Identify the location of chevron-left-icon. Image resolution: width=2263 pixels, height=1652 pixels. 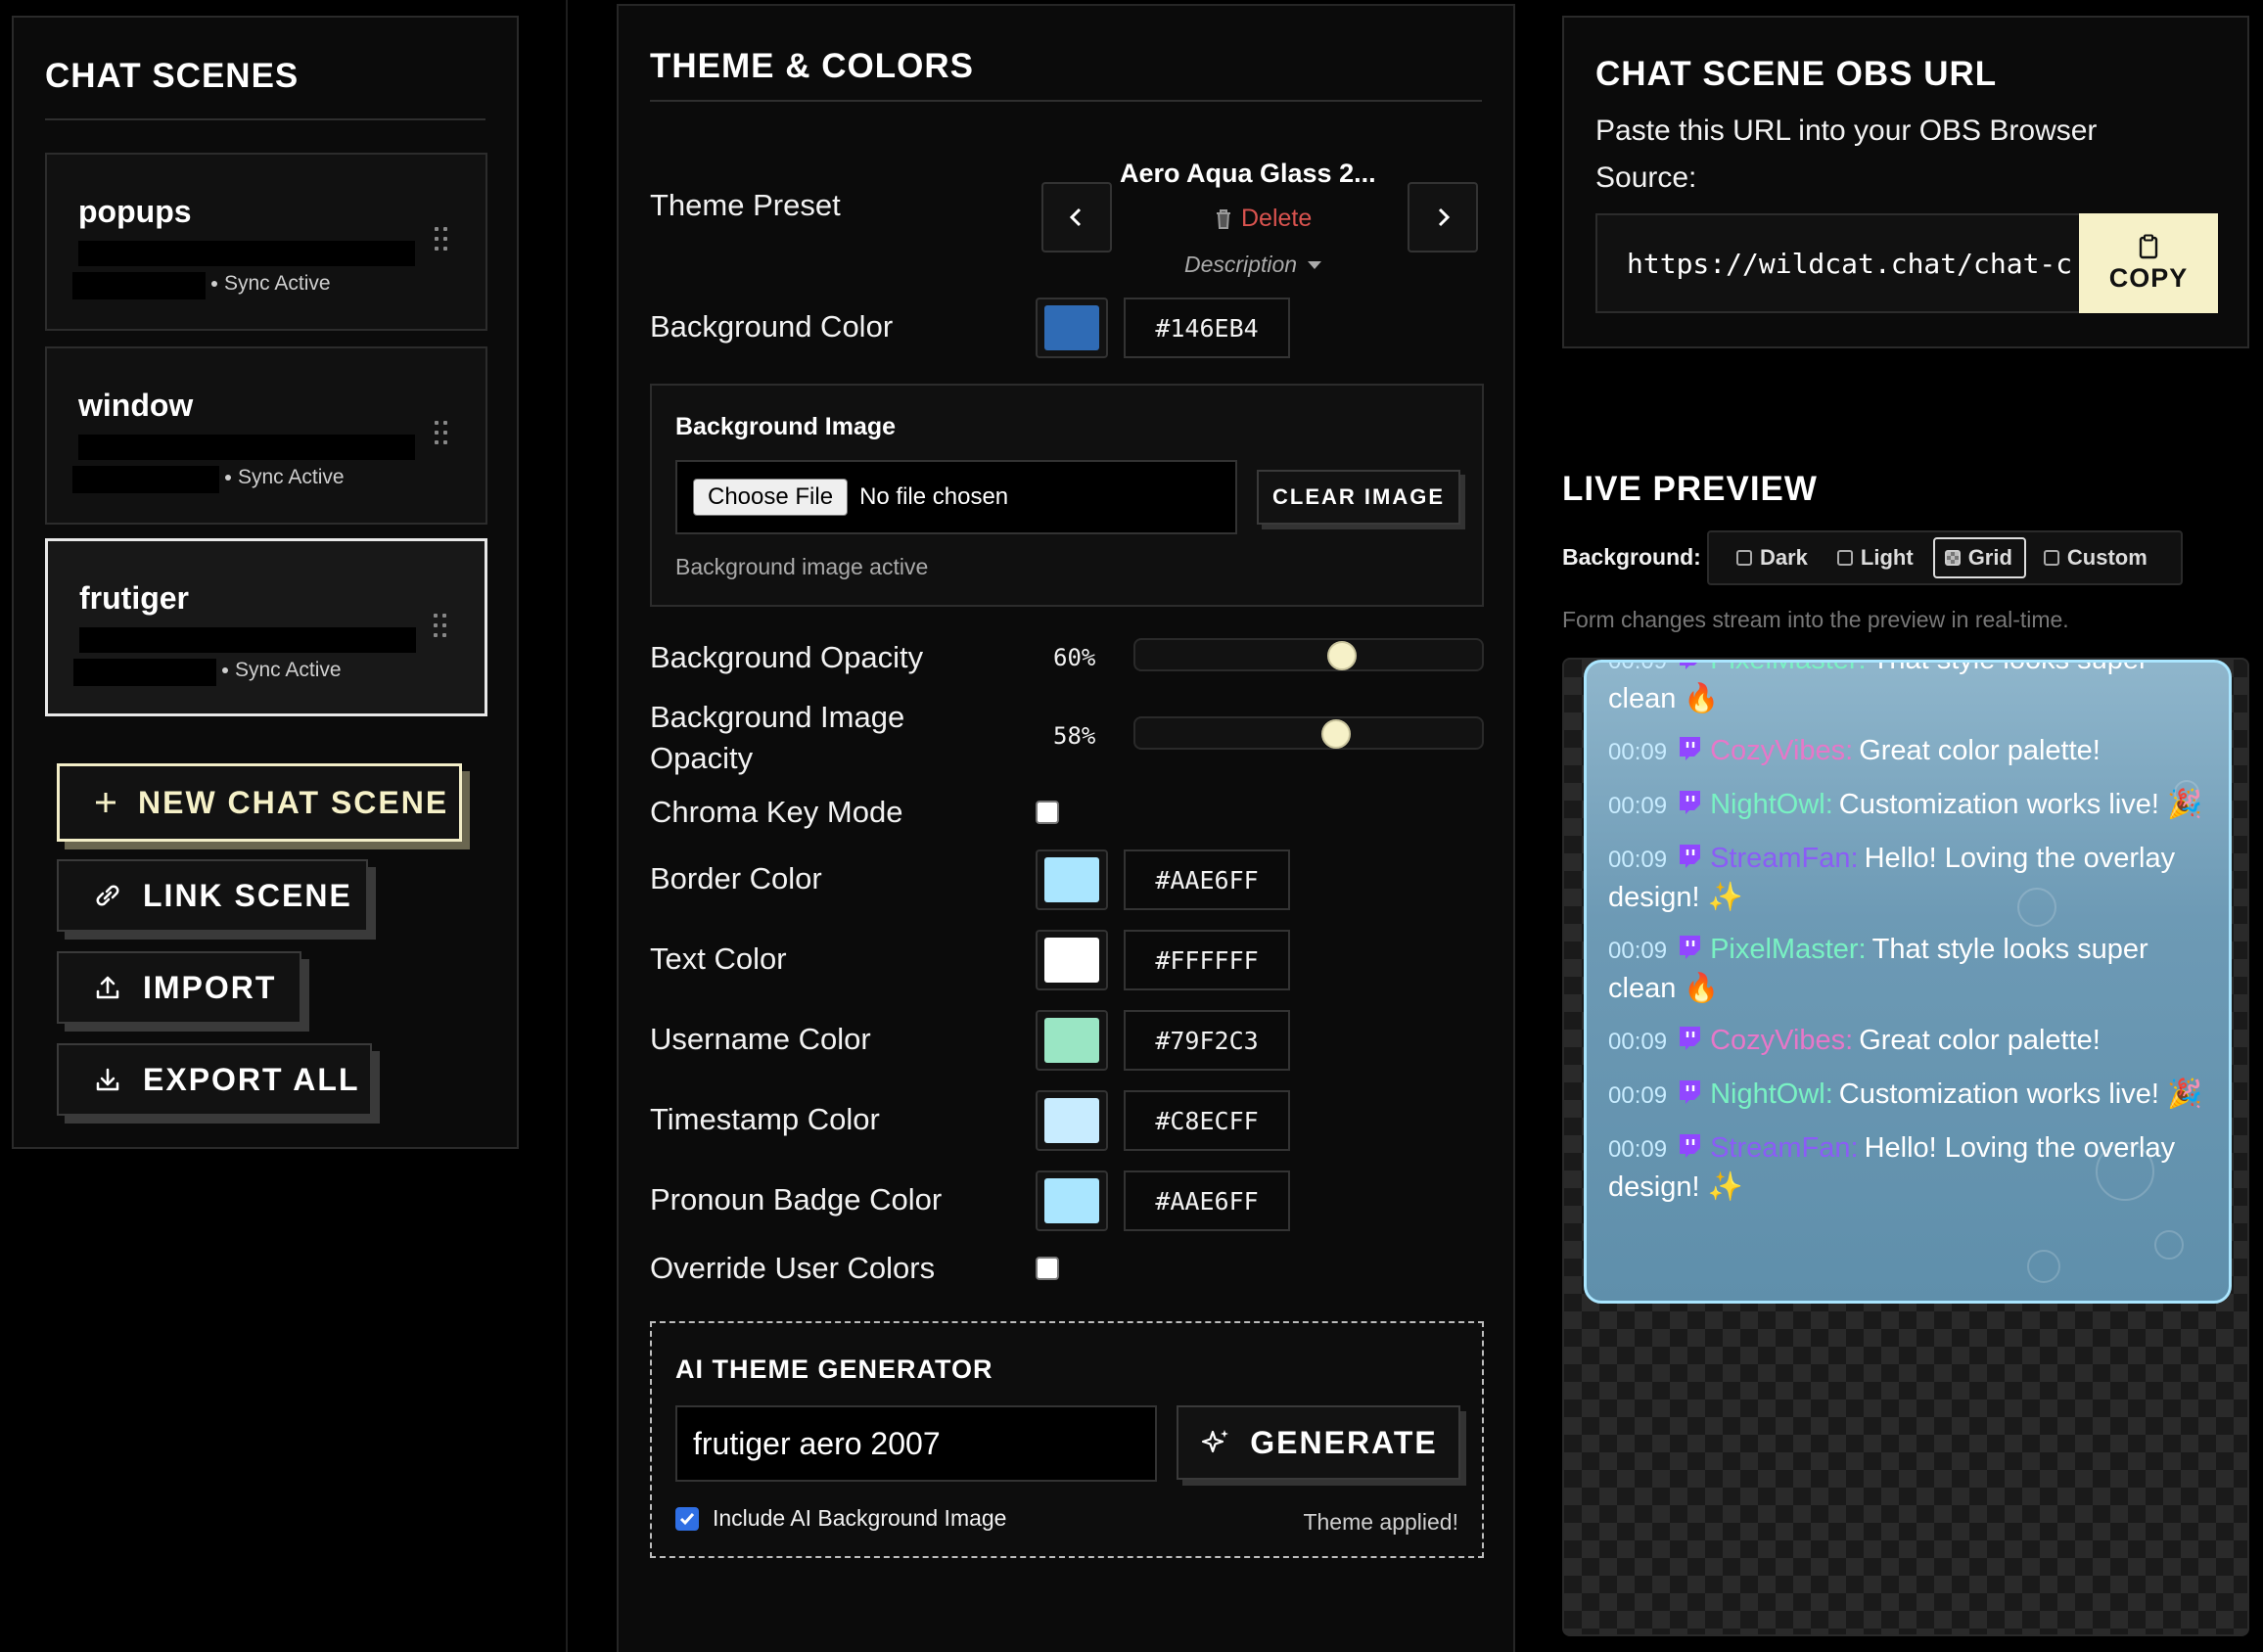
(1075, 217).